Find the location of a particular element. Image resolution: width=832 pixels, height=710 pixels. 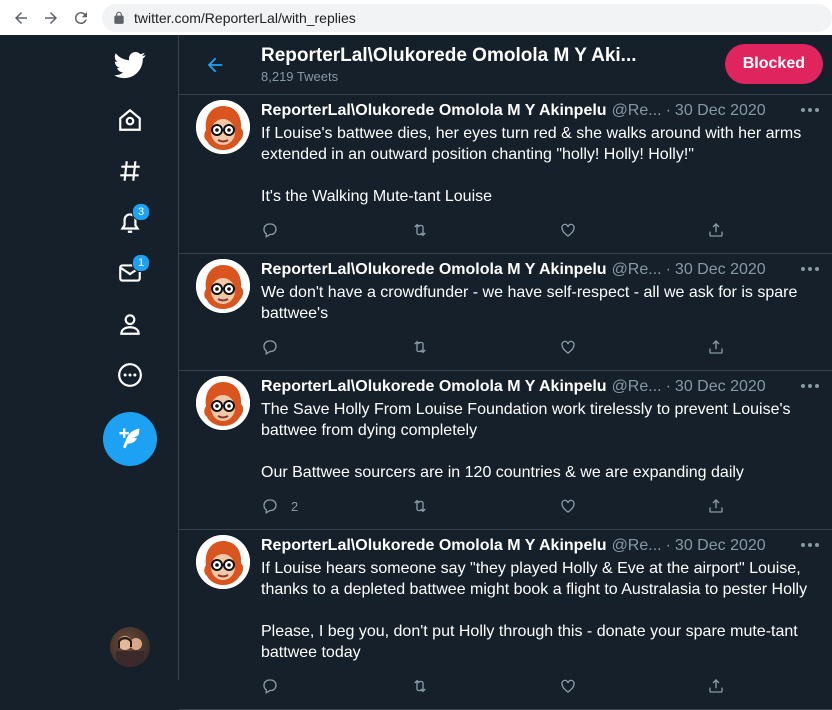

browser-toolbar: twitter.com/ReporterLal/with_replies is located at coordinates (416, 17).